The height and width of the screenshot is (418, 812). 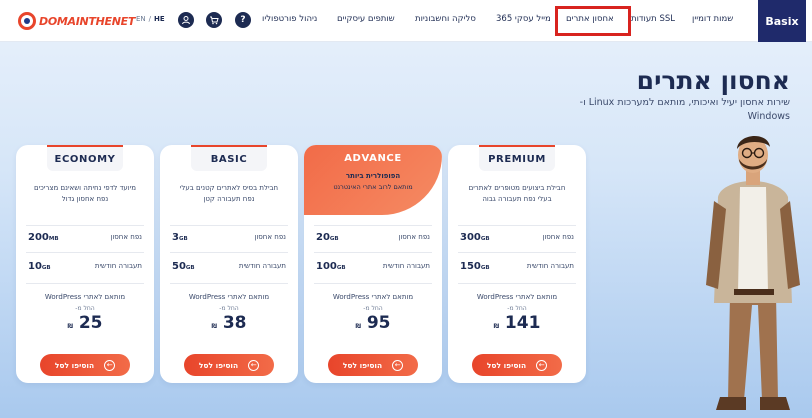 I want to click on help-glyph: ?, so click(x=243, y=20).